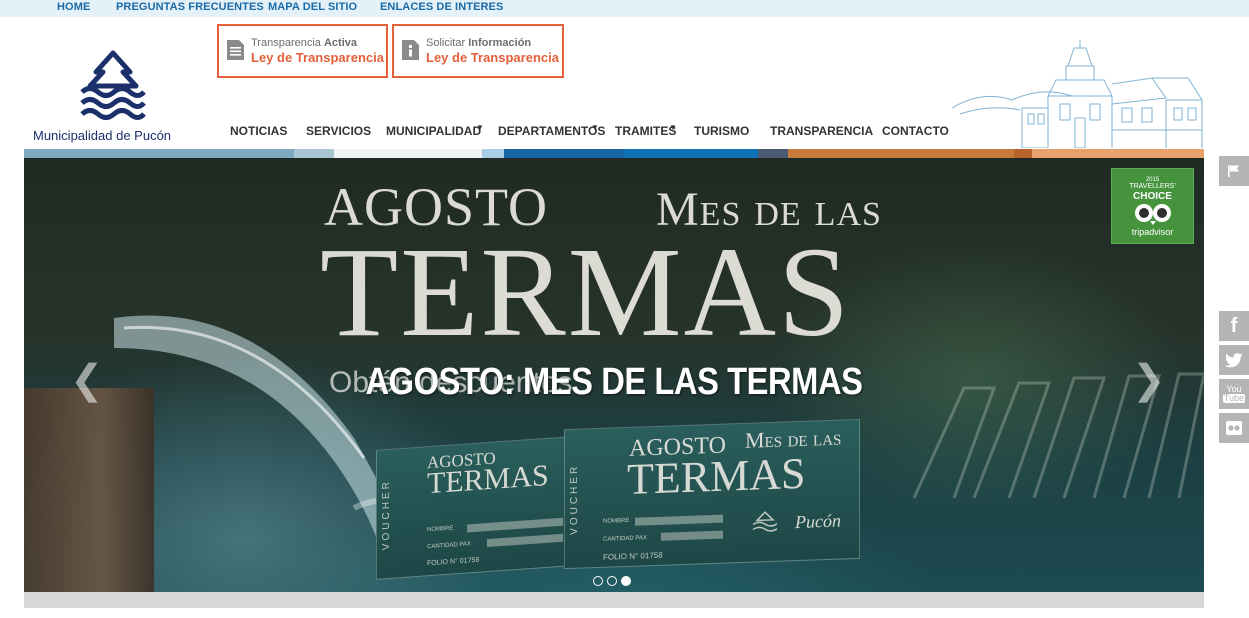  I want to click on nav-turismo: TURISMO, so click(721, 131).